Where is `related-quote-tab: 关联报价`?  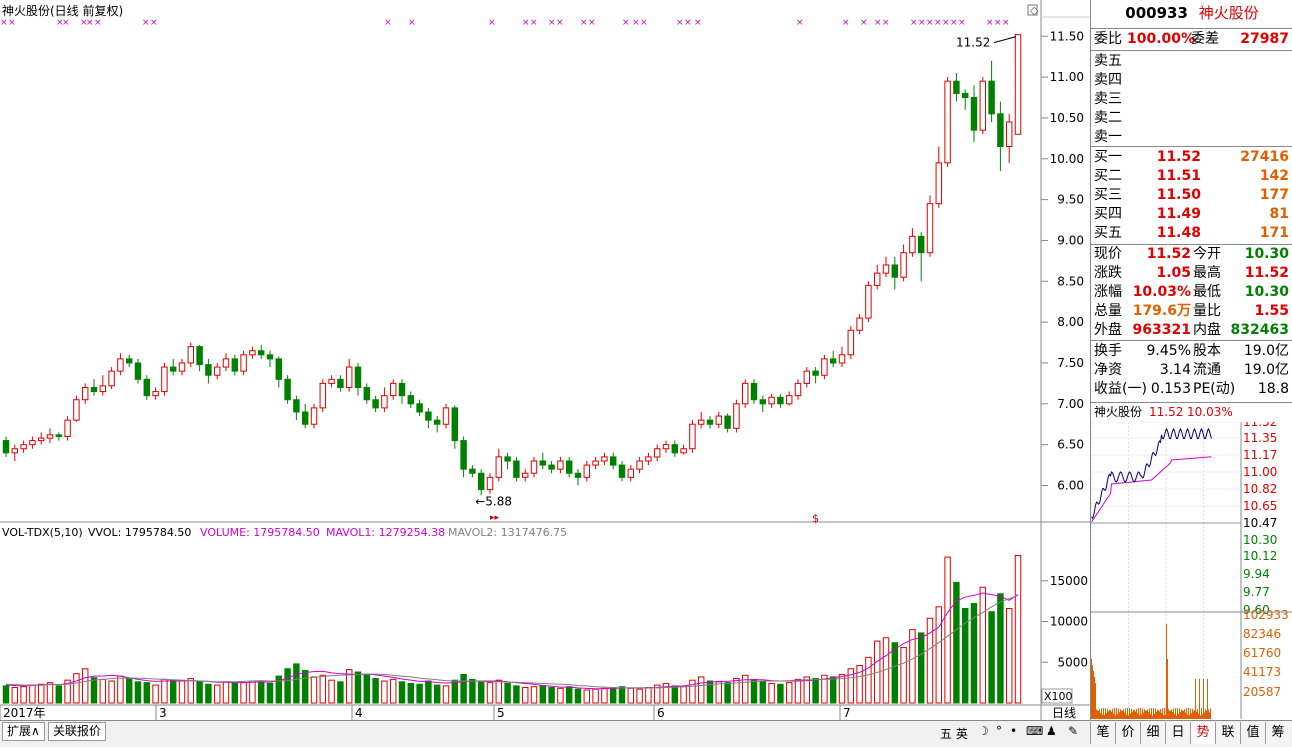
related-quote-tab: 关联报价 is located at coordinates (77, 731).